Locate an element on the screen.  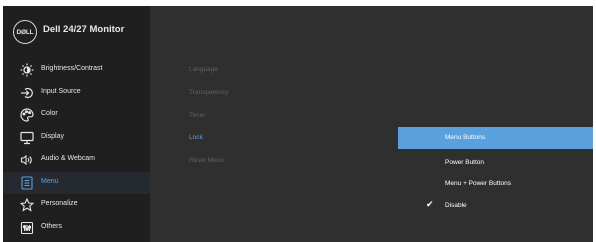
sidebar-item-display: Display is located at coordinates (76, 138).